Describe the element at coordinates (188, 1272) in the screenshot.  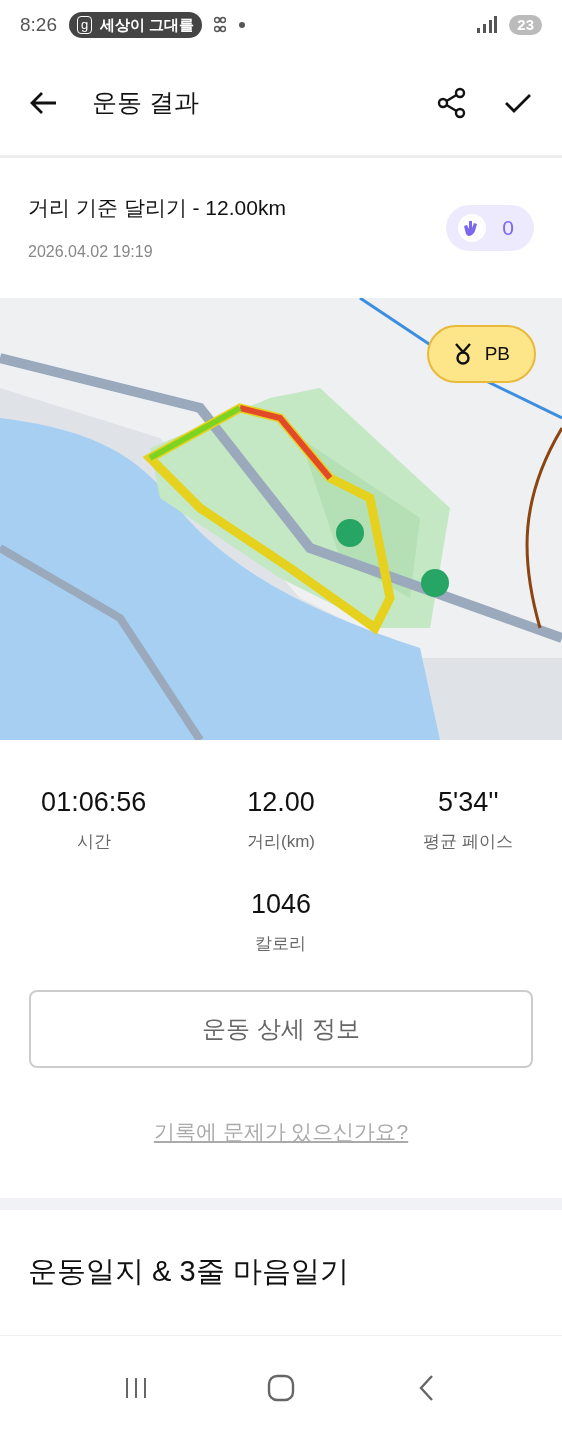
I see `journal-title: 운동일지 & 3줄 마음일기` at that location.